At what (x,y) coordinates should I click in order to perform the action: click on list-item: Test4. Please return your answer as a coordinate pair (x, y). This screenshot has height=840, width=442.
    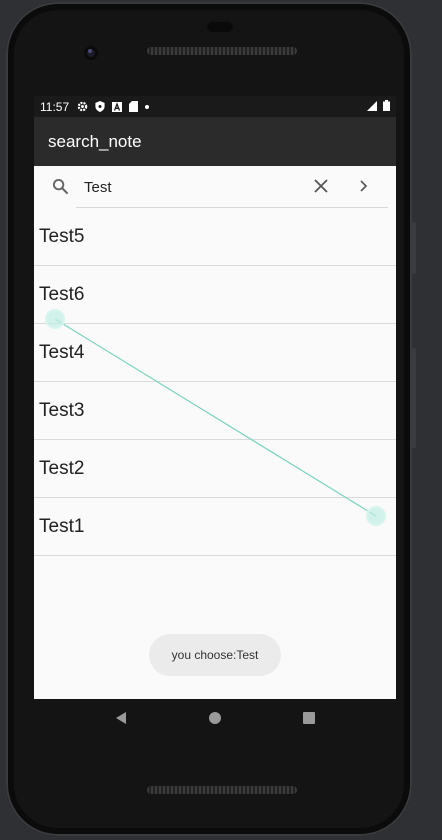
    Looking at the image, I should click on (215, 353).